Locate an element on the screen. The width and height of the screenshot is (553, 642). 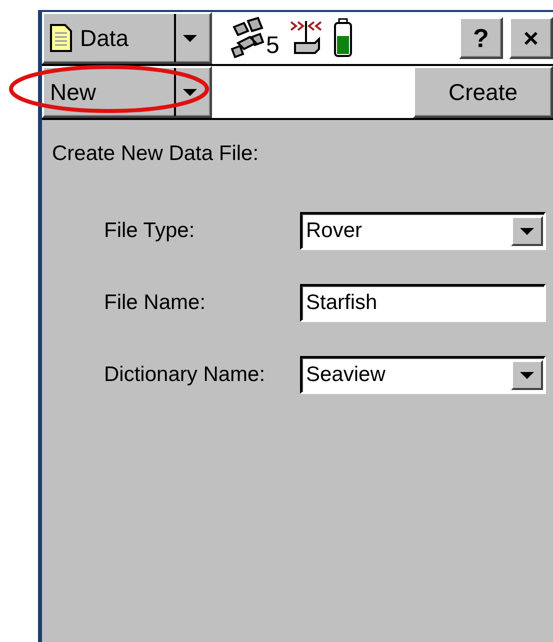
field-label: Dictionary Name: is located at coordinates (185, 375).